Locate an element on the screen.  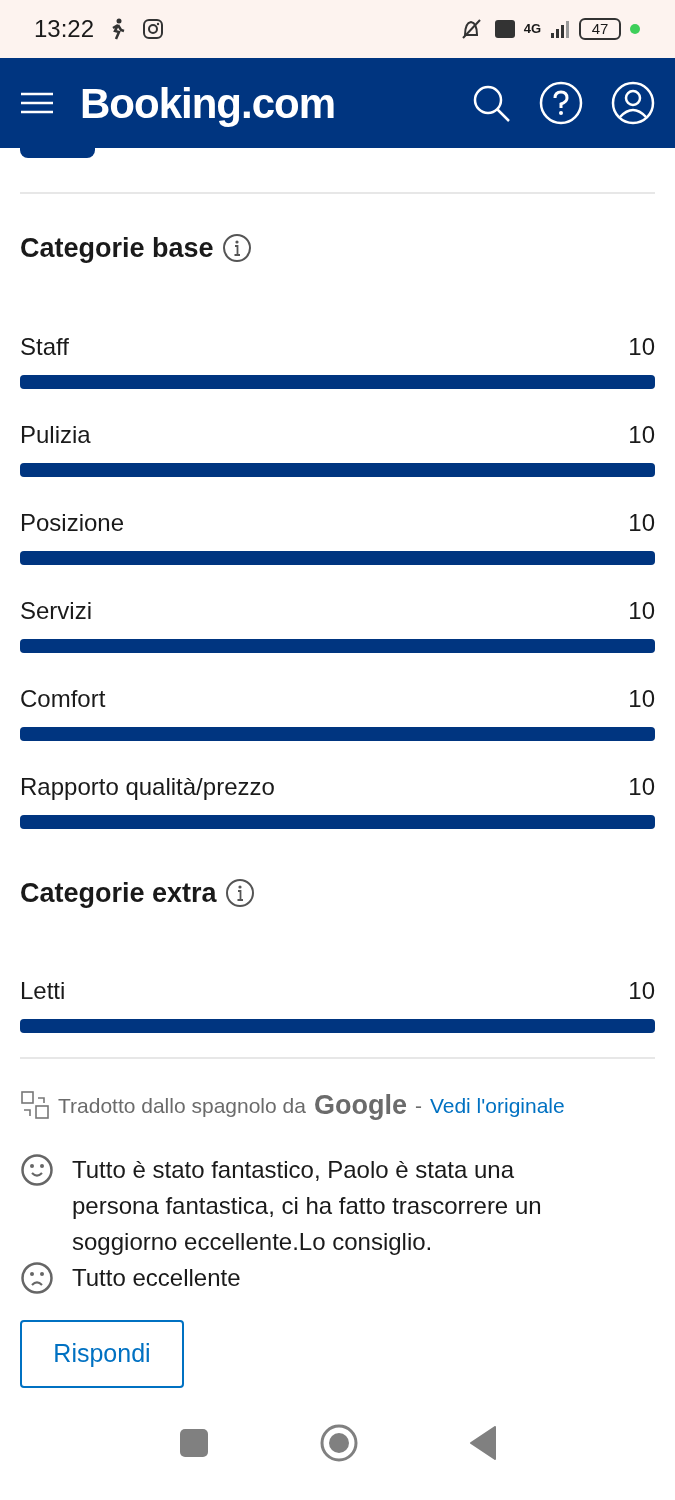
translate-icon is located at coordinates (35, 1105).